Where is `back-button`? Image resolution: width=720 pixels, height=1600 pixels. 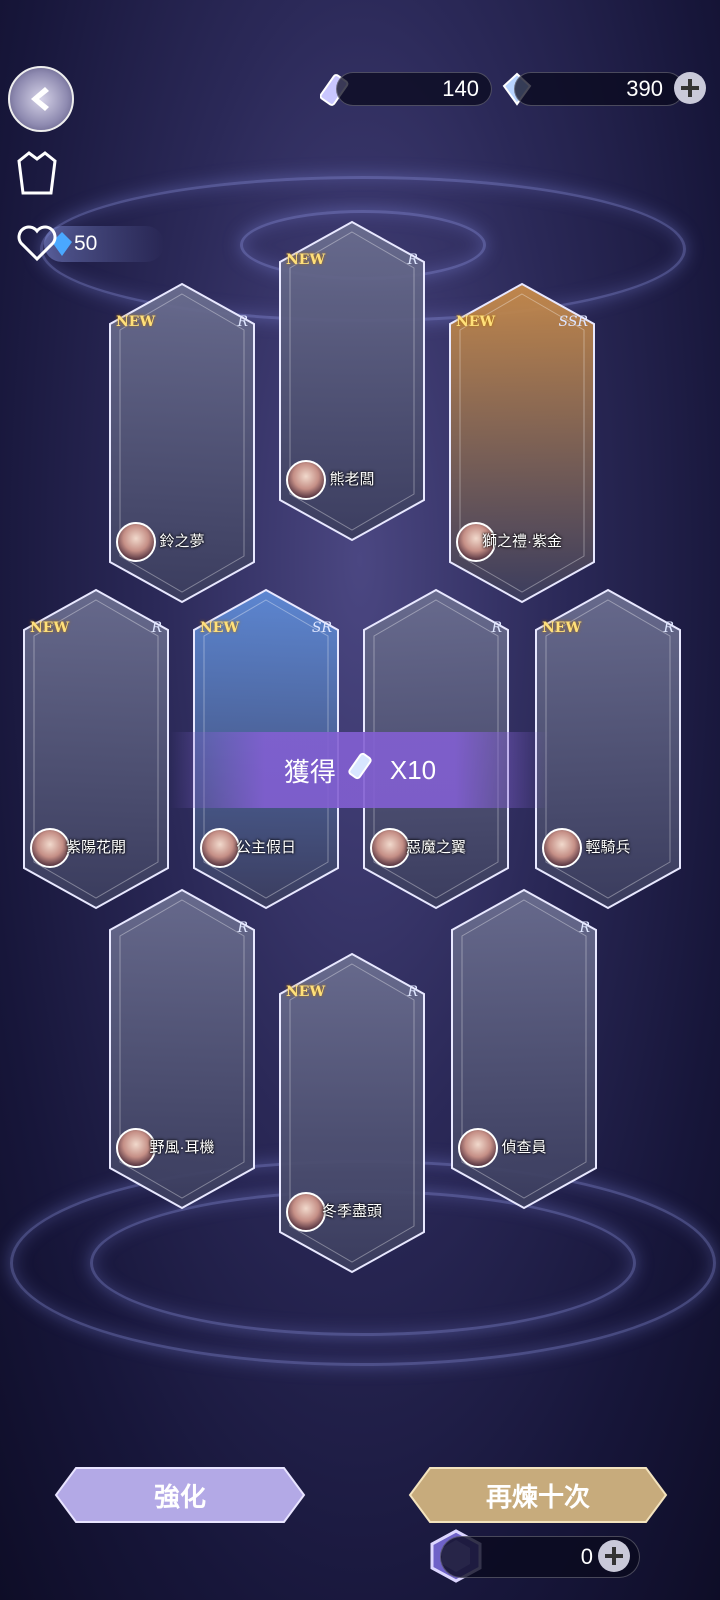
back-button is located at coordinates (41, 99).